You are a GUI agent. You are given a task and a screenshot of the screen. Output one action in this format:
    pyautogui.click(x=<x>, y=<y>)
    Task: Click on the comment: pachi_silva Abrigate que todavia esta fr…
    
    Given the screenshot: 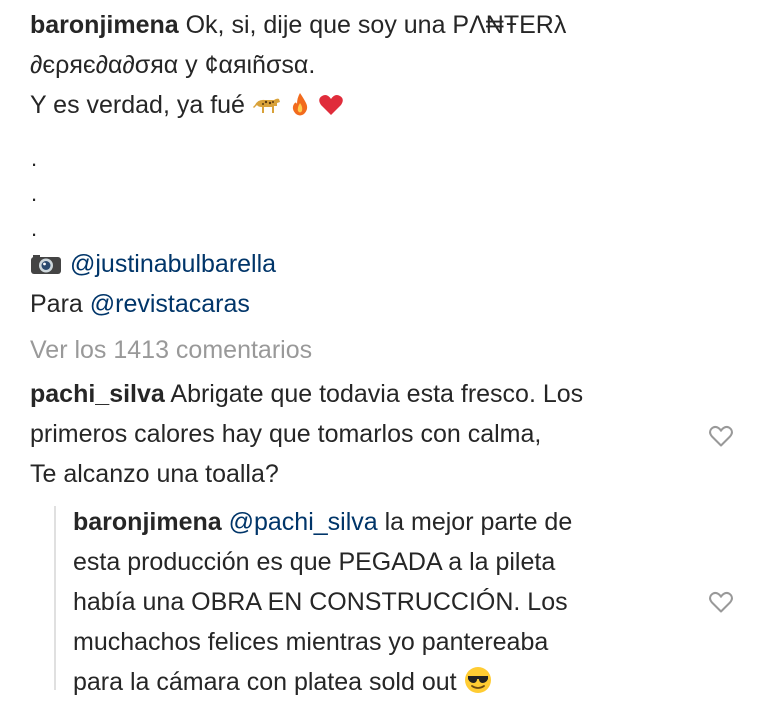 What is the action you would take?
    pyautogui.click(x=360, y=434)
    